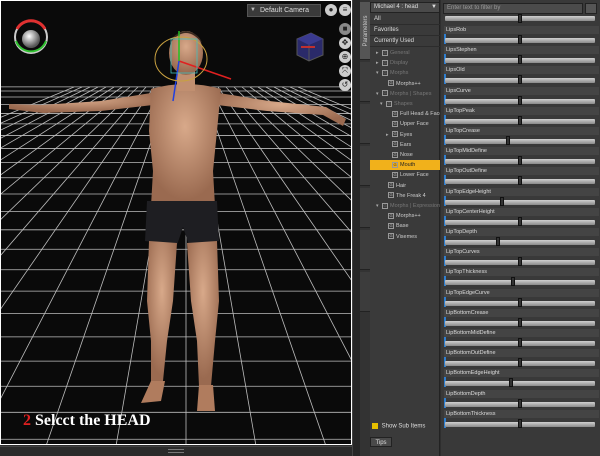 The width and height of the screenshot is (600, 456). I want to click on parameter-row: LipTopCurves, so click(521, 258).